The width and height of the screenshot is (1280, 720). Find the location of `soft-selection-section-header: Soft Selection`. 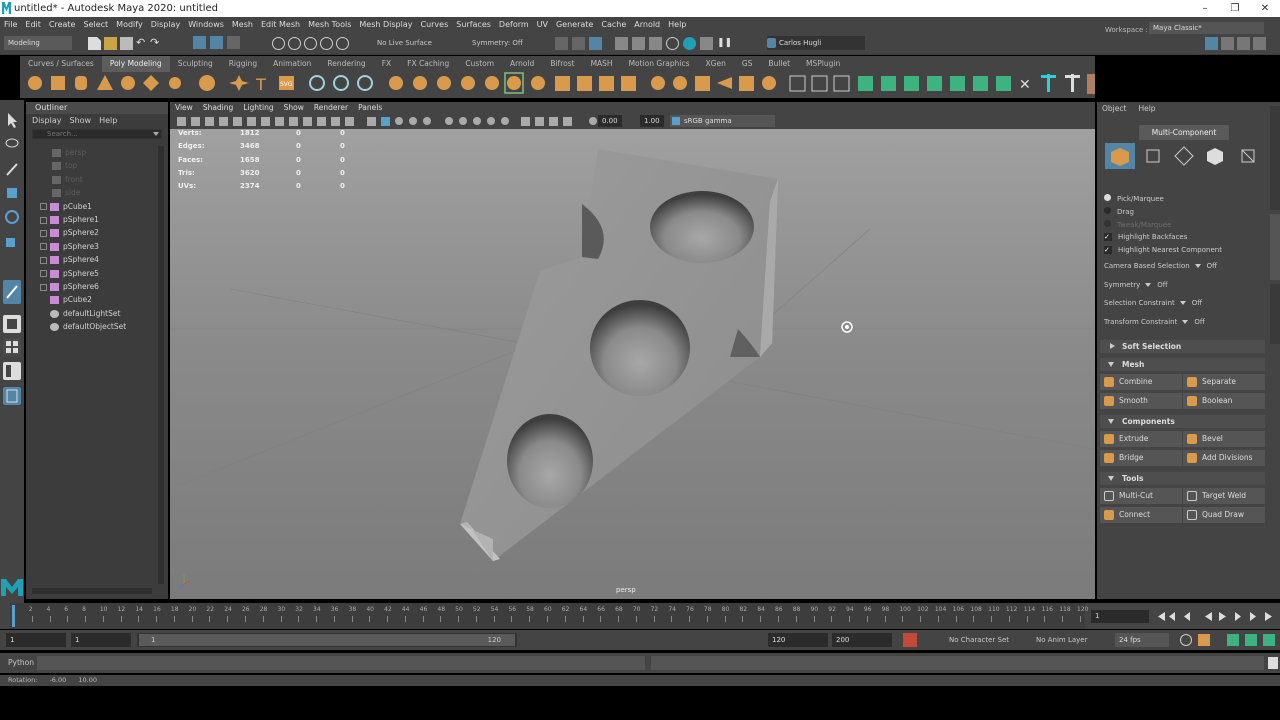

soft-selection-section-header: Soft Selection is located at coordinates (1182, 346).